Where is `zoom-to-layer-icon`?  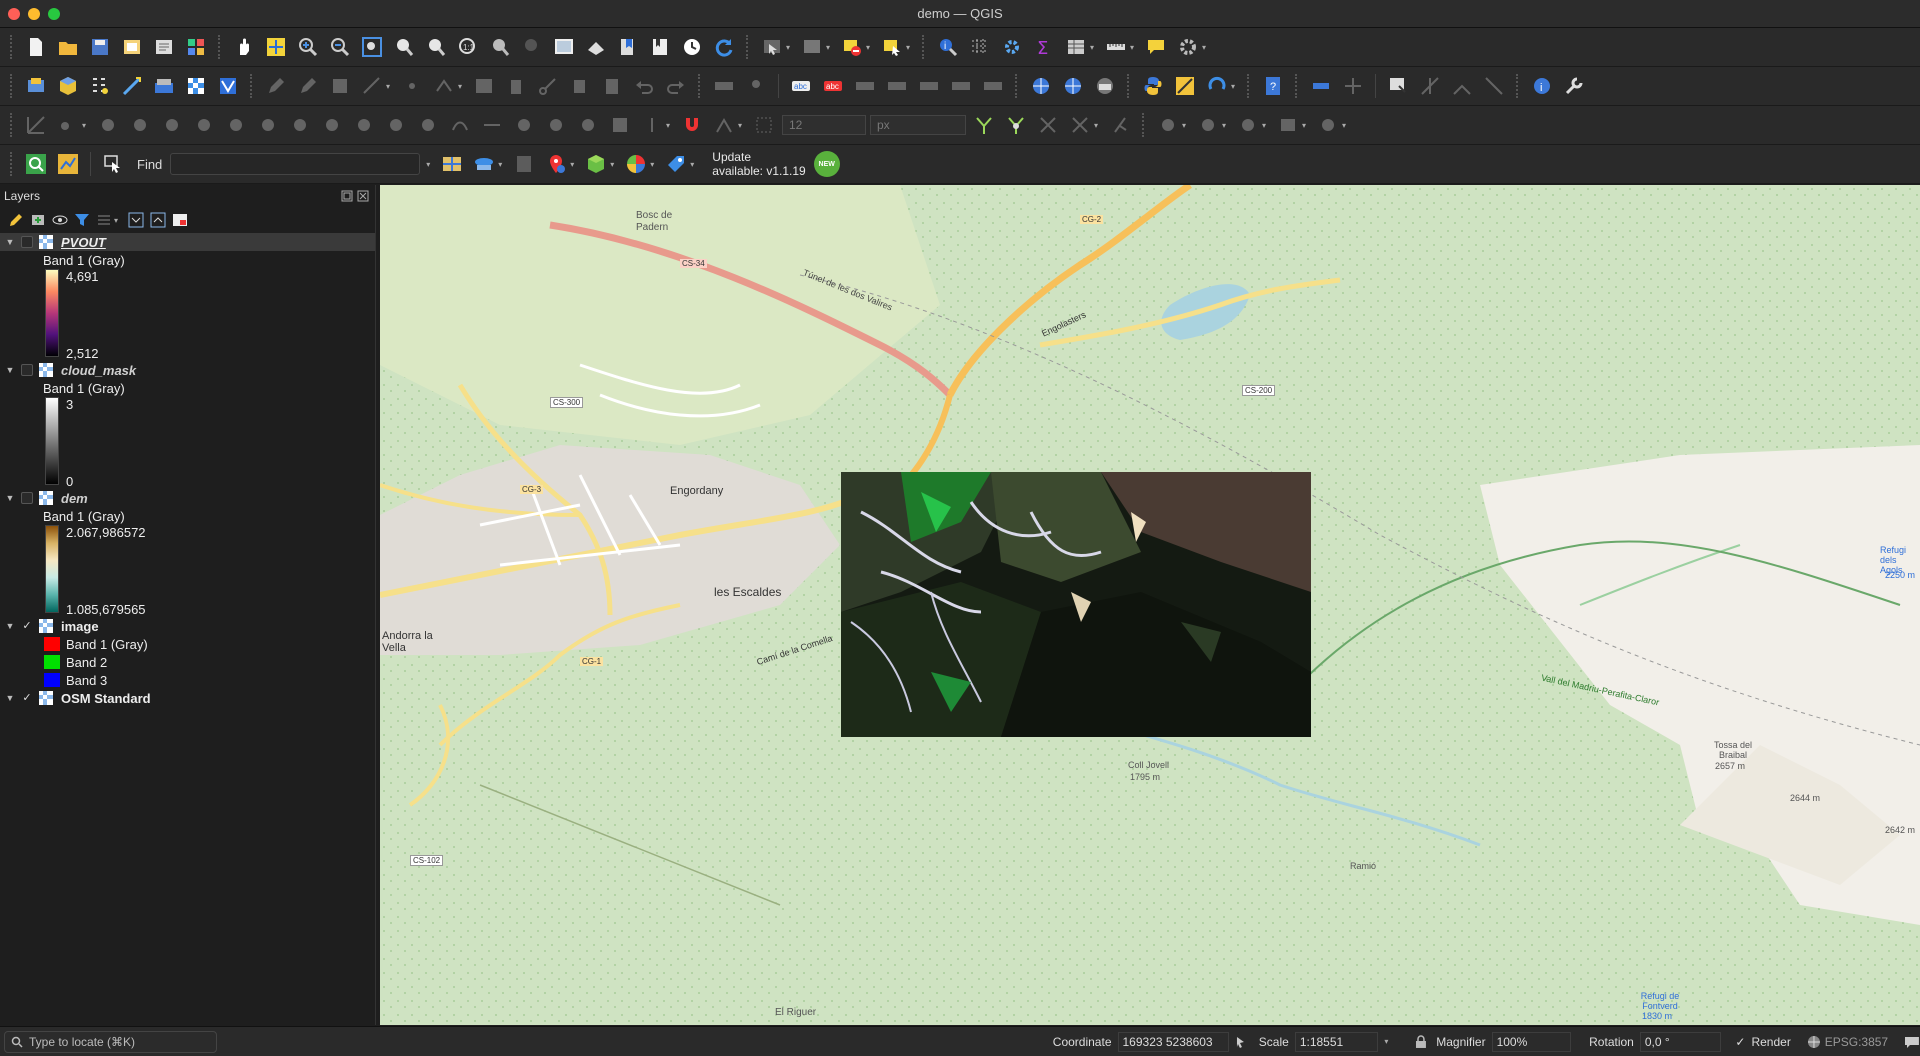
zoom-to-layer-icon is located at coordinates (436, 47).